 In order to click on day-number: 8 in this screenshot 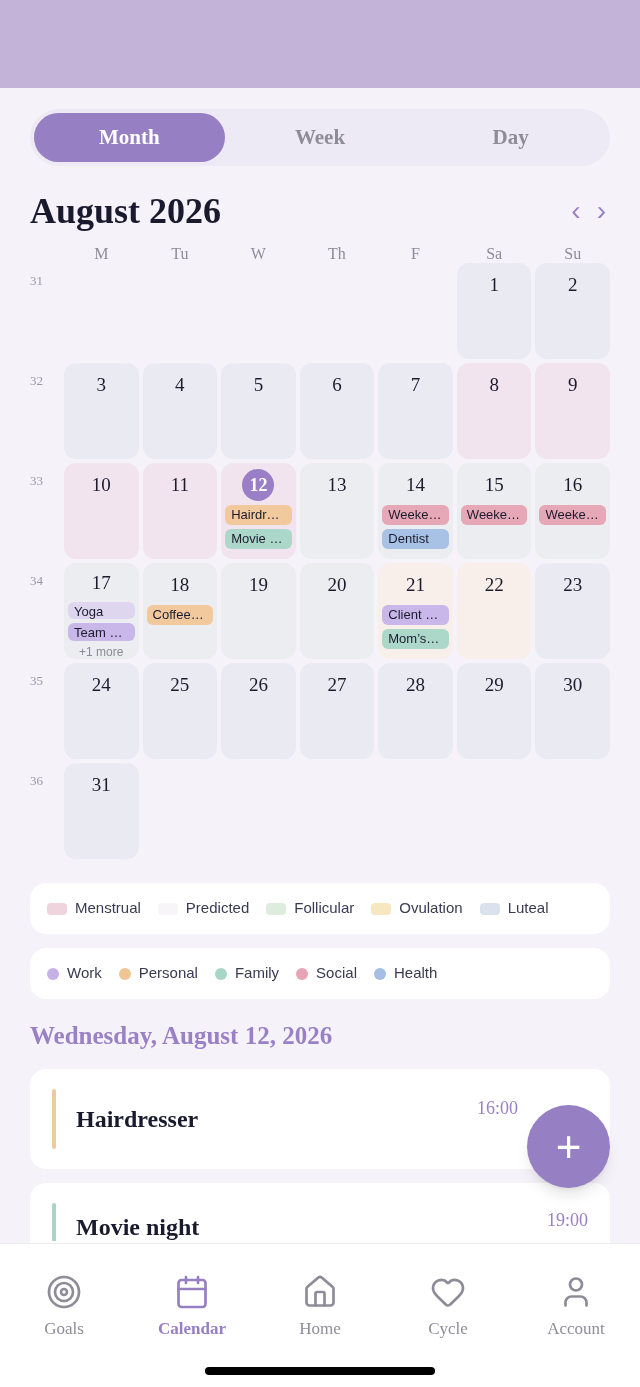, I will do `click(494, 384)`.